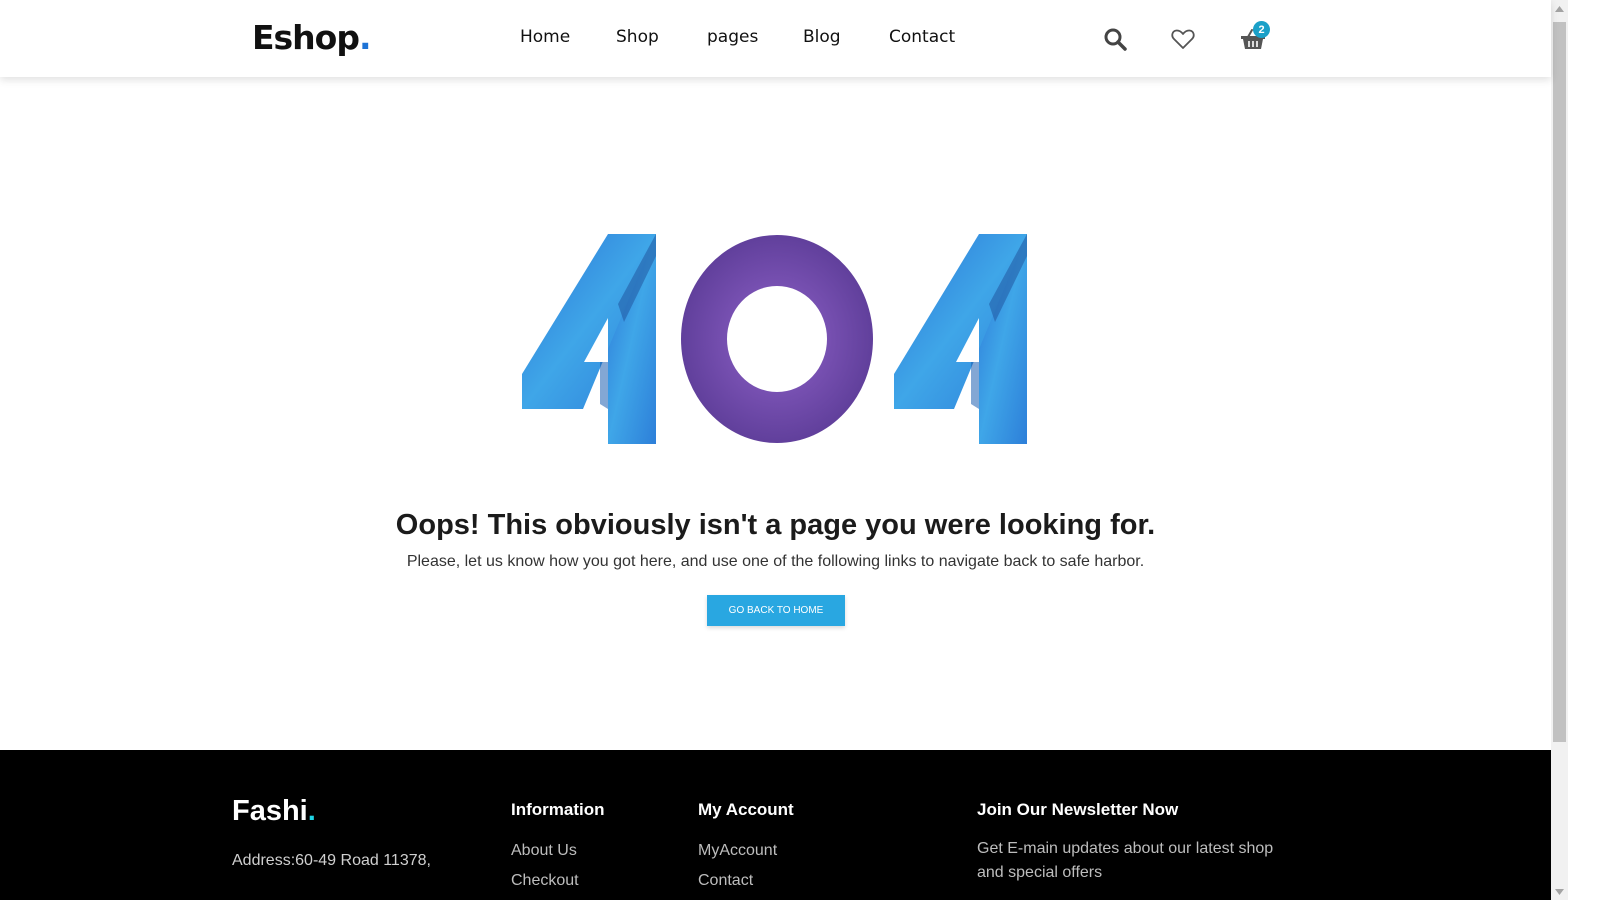 The image size is (1600, 900). I want to click on nav-contact: Contact, so click(922, 37).